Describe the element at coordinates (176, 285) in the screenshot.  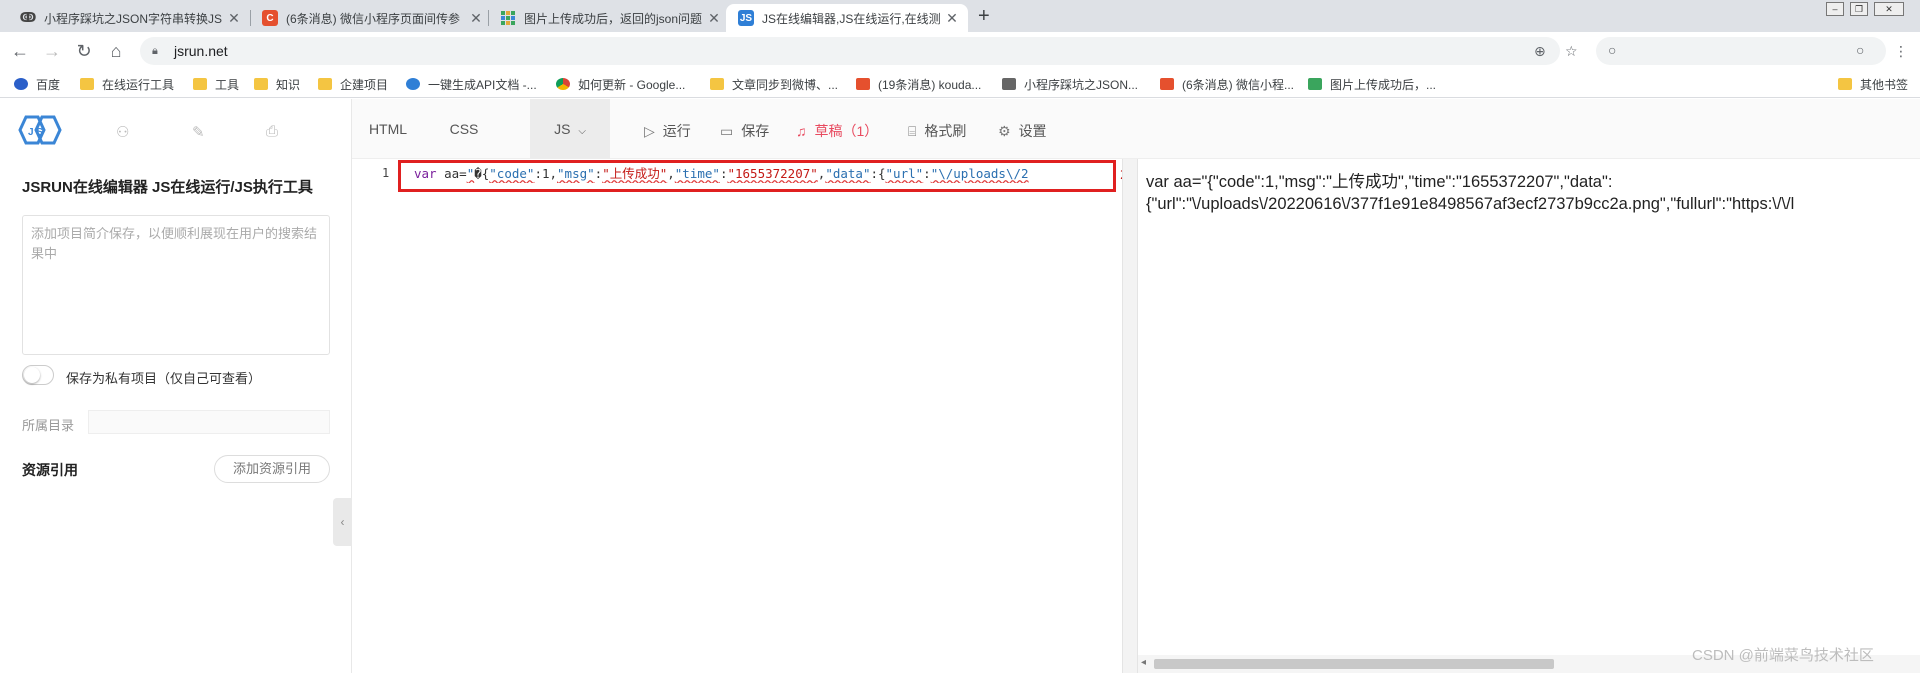
I see `project-description-input: 添加项目简介保存，以便顺利展现在用户的搜索结果中` at that location.